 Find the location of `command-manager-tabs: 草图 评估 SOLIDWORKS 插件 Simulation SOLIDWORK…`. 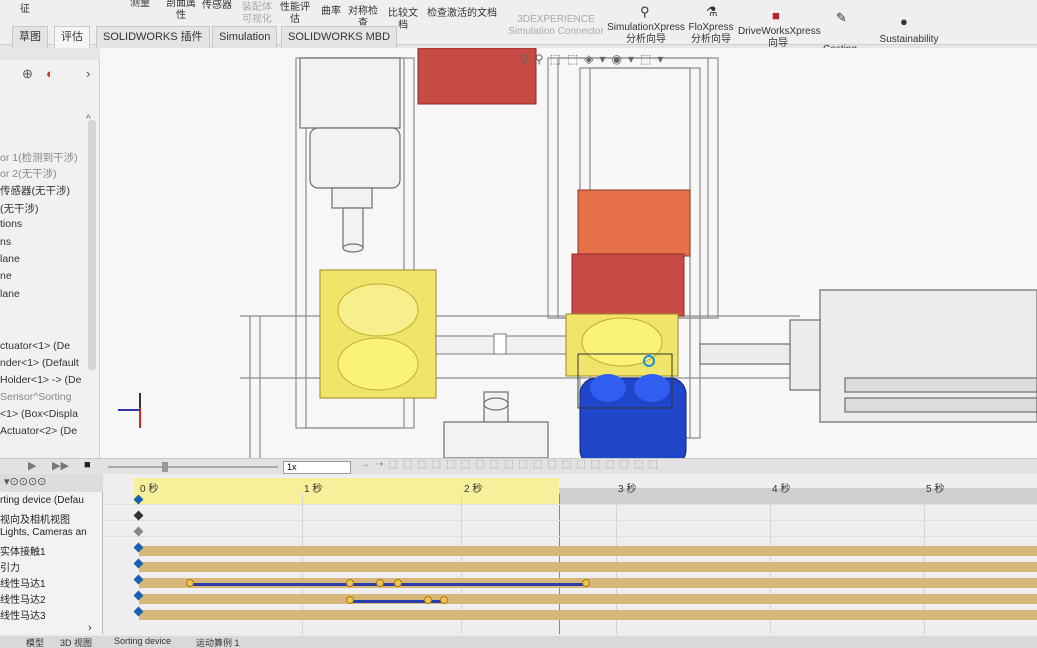

command-manager-tabs: 草图 评估 SOLIDWORKS 插件 Simulation SOLIDWORK… is located at coordinates (200, 36).